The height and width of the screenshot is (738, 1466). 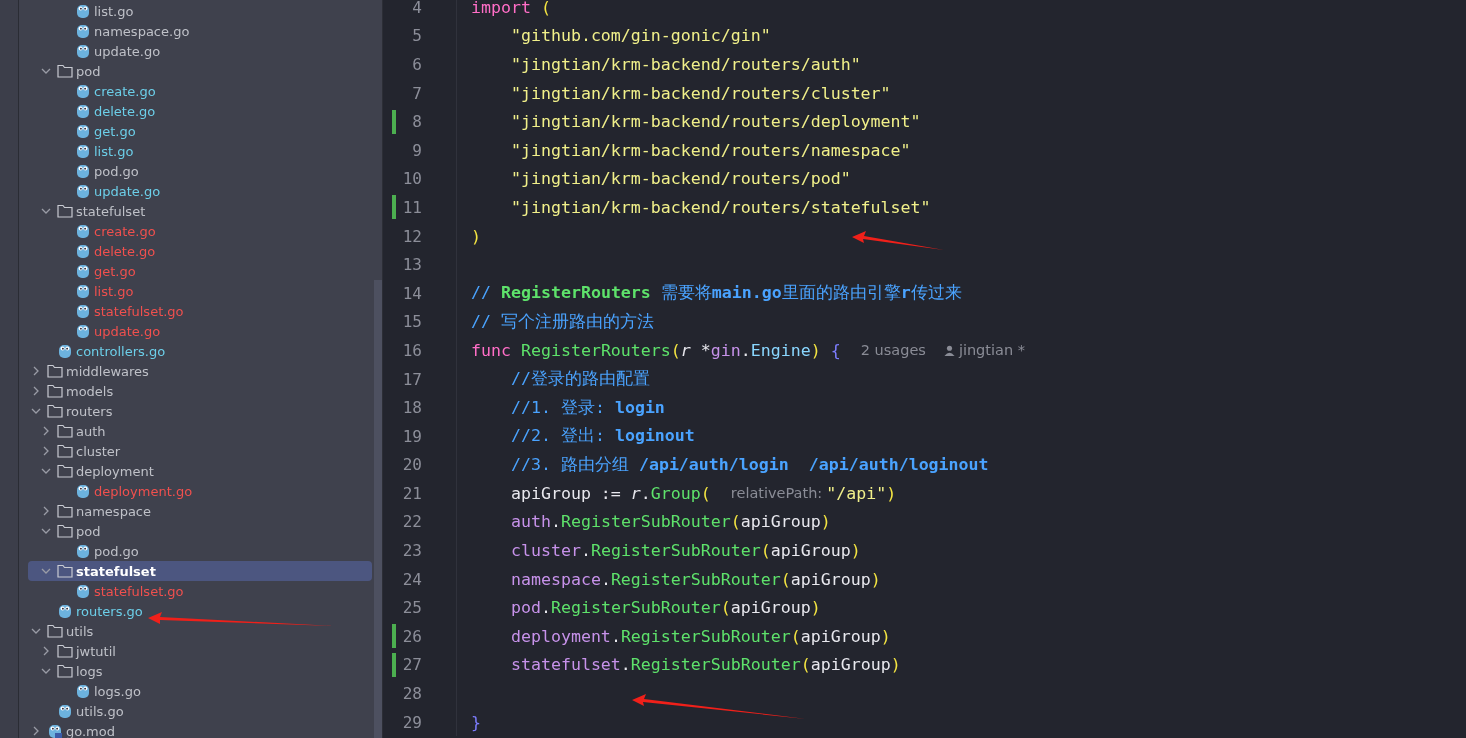 I want to click on tree-row: deployment, so click(x=200, y=471).